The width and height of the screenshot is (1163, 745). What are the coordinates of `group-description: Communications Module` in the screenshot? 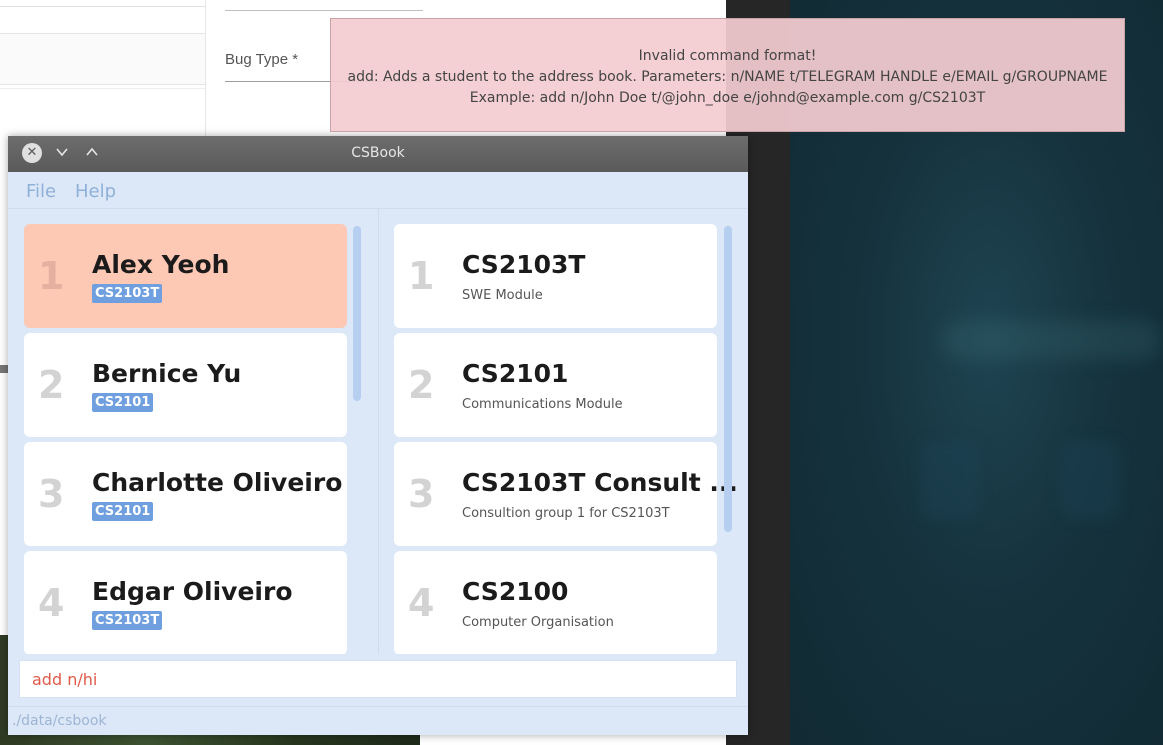 It's located at (542, 404).